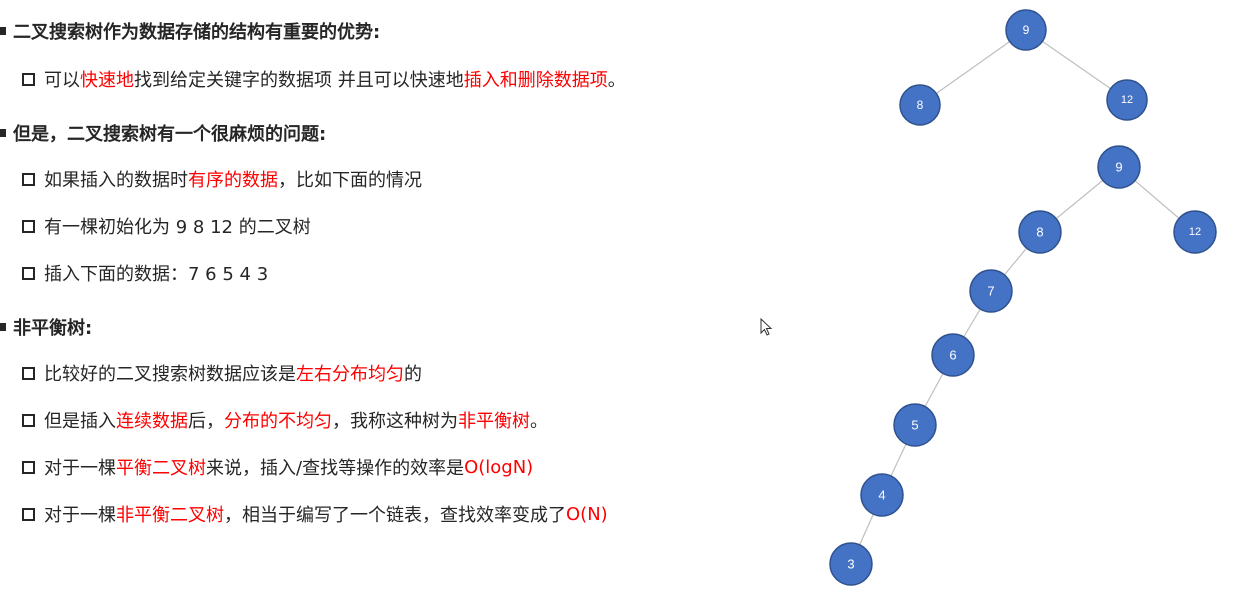 Image resolution: width=1235 pixels, height=598 pixels. I want to click on tree-node: 3, so click(851, 564).